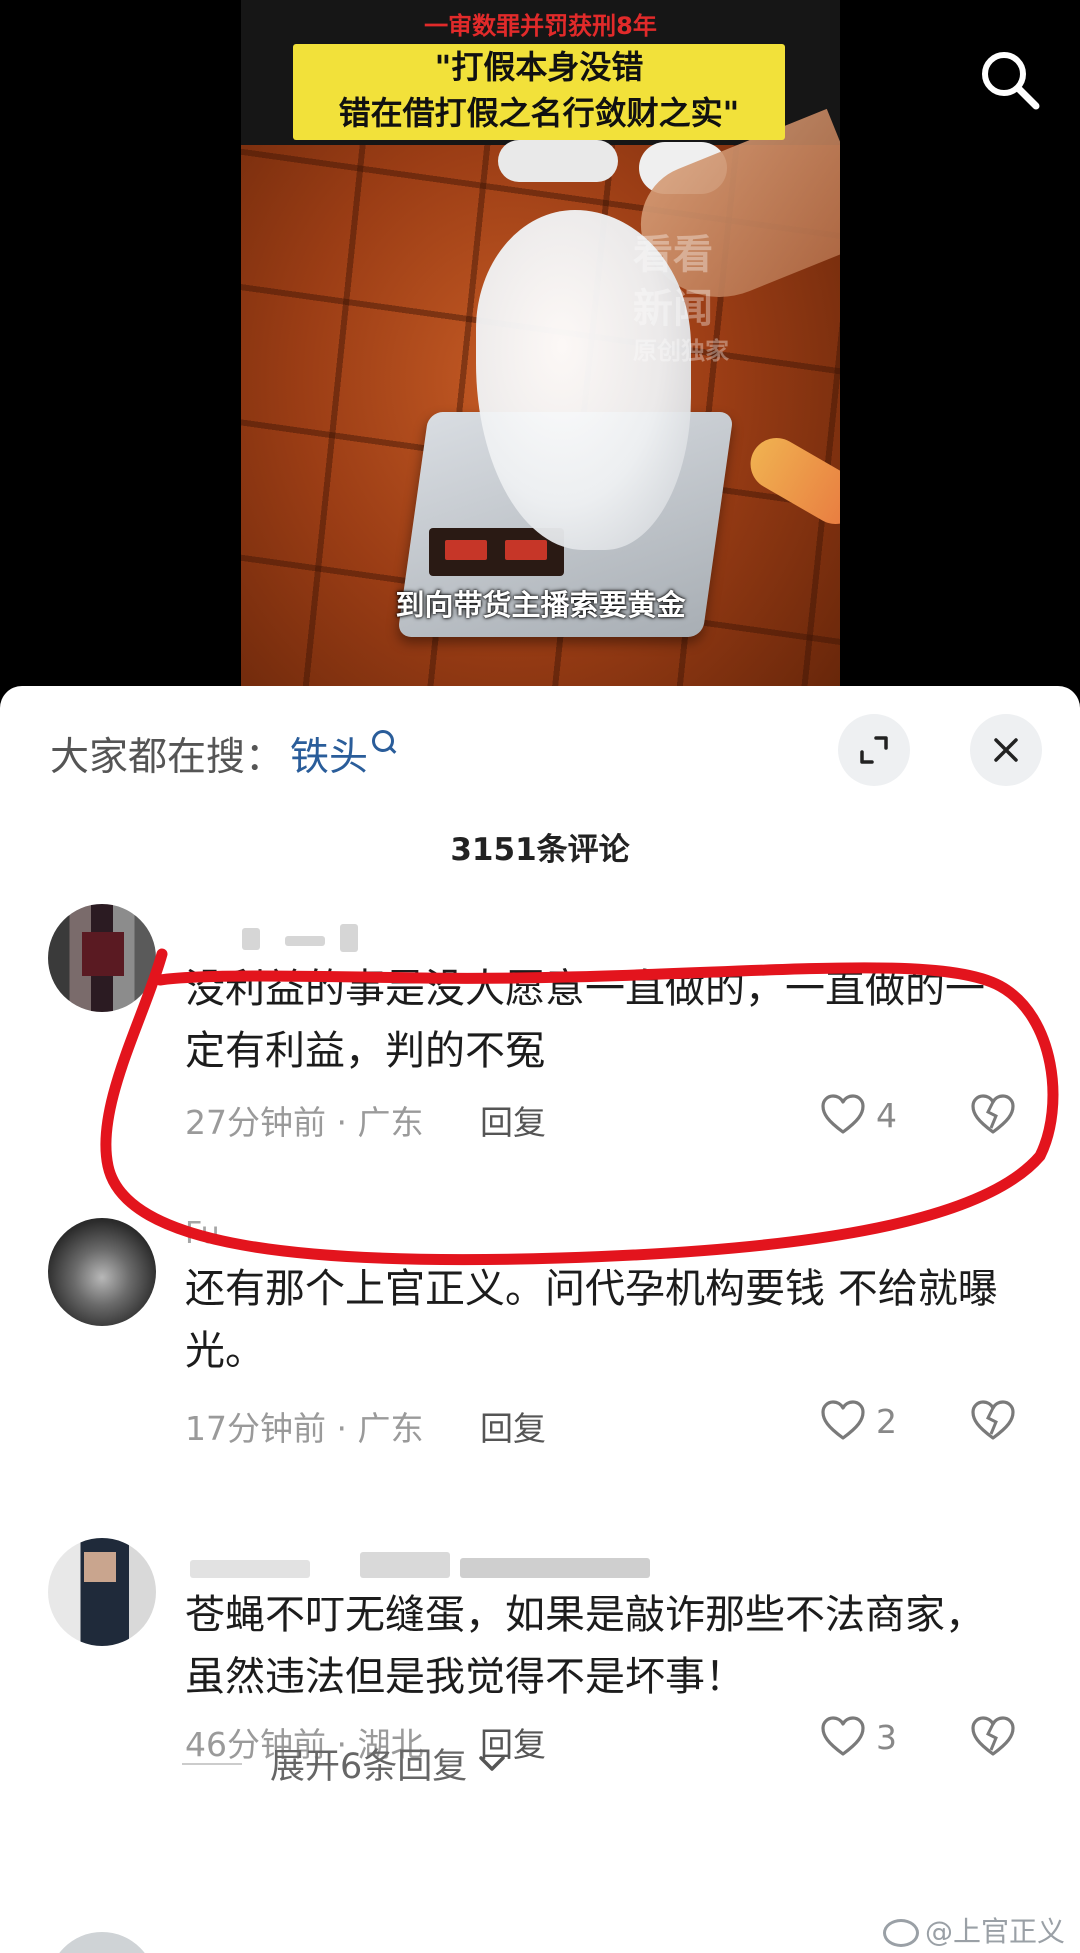  What do you see at coordinates (558, 161) in the screenshot?
I see `shoe-left` at bounding box center [558, 161].